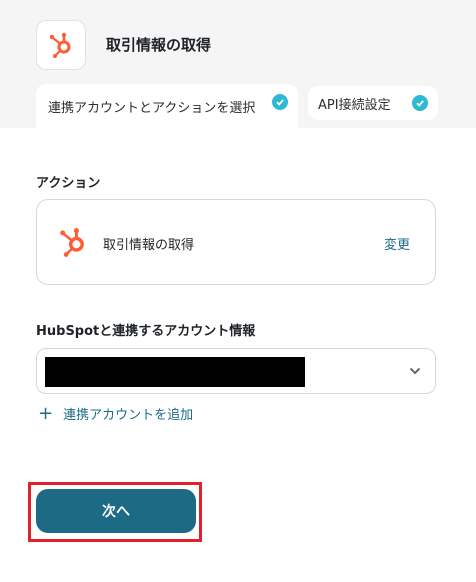  Describe the element at coordinates (116, 511) in the screenshot. I see `next-button: 次へ` at that location.